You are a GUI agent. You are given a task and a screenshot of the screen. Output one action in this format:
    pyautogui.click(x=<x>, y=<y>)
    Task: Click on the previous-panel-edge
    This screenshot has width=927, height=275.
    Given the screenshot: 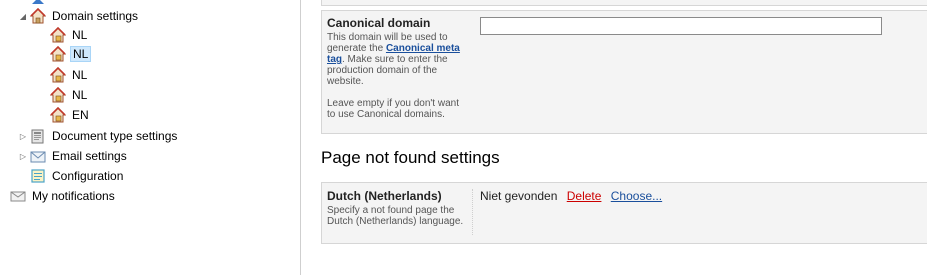 What is the action you would take?
    pyautogui.click(x=624, y=3)
    